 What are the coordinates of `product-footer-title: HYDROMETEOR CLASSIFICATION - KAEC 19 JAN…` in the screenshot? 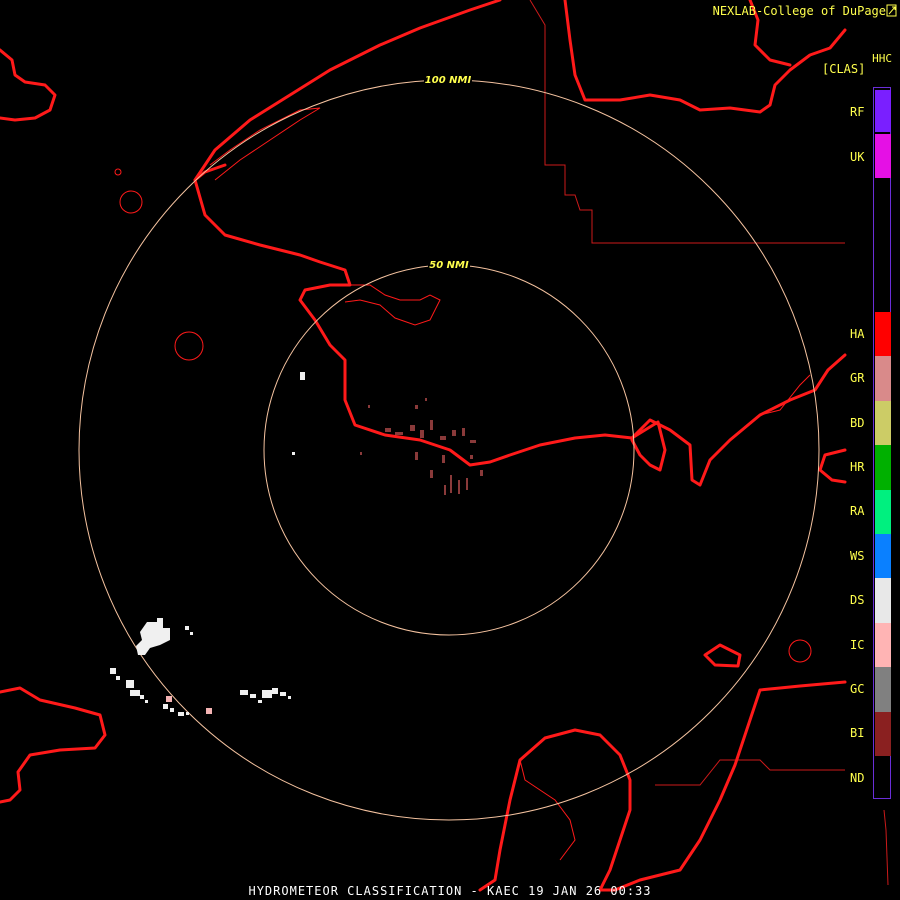 It's located at (450, 891).